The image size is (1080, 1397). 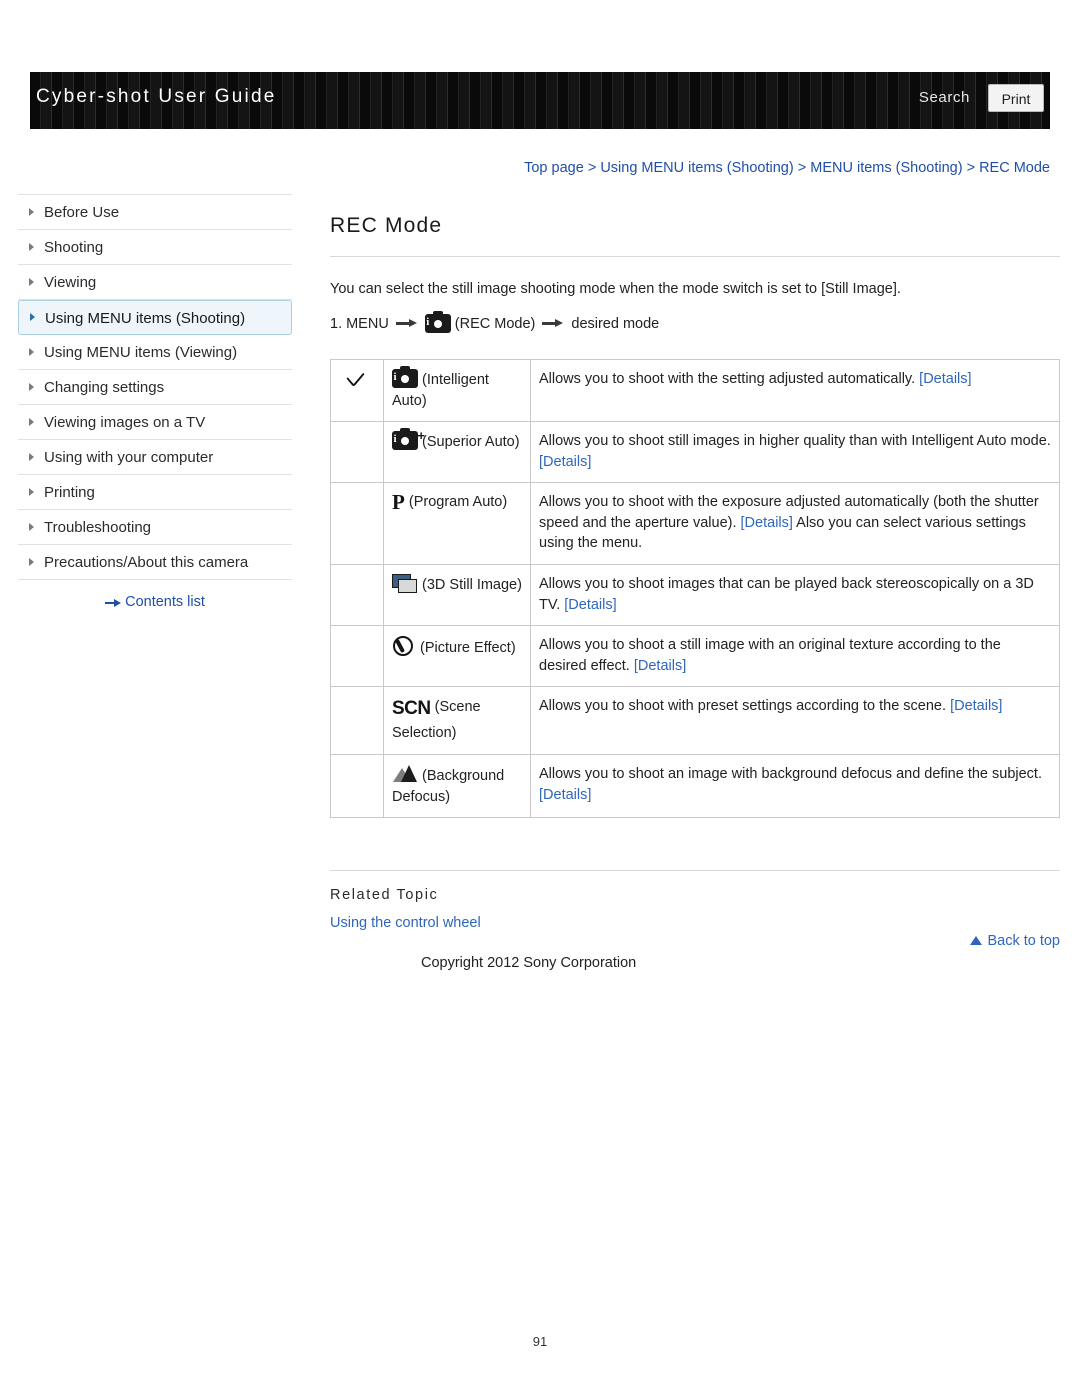 I want to click on sidebar-item-label: Precautions/About this camera, so click(x=146, y=562).